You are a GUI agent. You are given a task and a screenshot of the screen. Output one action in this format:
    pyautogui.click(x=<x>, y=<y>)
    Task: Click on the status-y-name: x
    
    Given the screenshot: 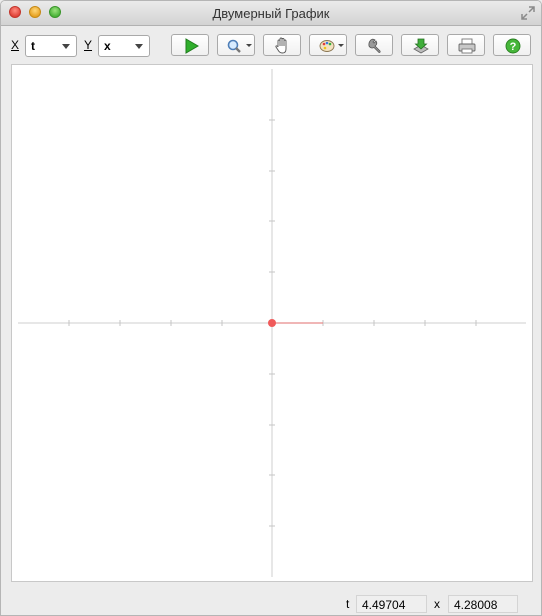 What is the action you would take?
    pyautogui.click(x=437, y=604)
    